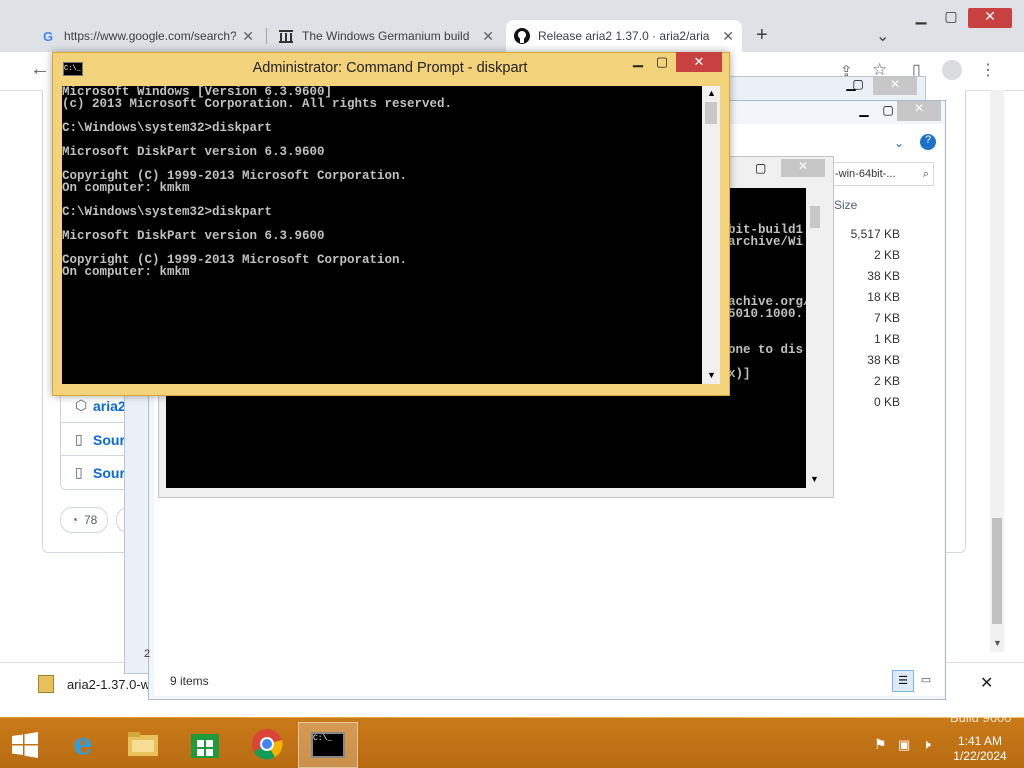 This screenshot has height=768, width=1024. I want to click on console-scrollbar: ▼, so click(815, 338).